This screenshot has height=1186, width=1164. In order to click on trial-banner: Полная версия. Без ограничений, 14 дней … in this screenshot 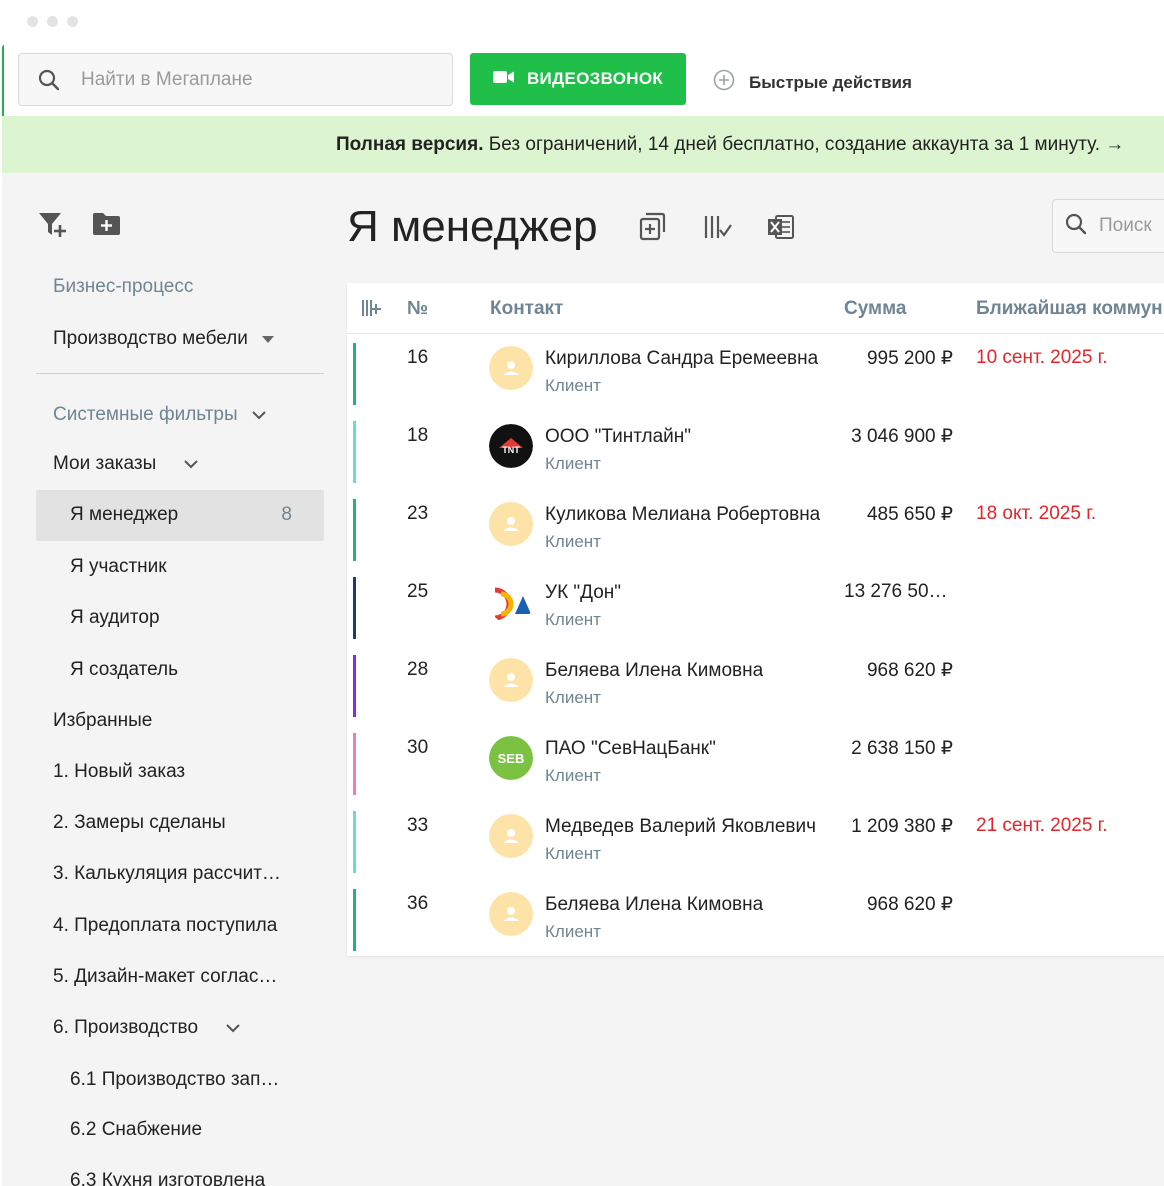, I will do `click(583, 144)`.